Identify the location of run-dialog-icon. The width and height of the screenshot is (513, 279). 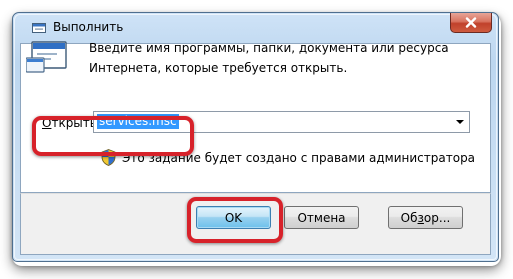
(46, 57).